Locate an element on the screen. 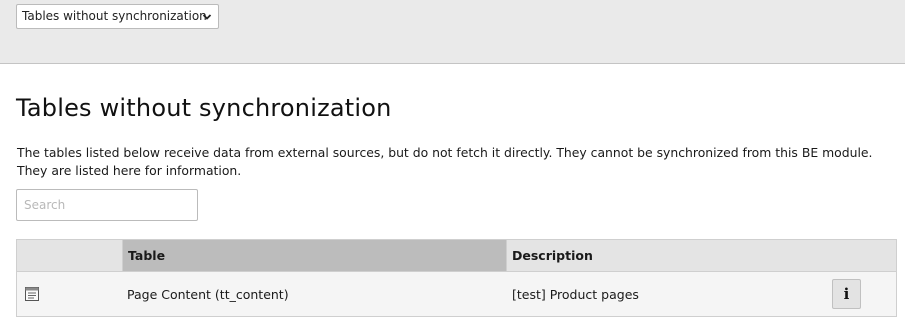  description-cell: [test] Product pages is located at coordinates (575, 294).